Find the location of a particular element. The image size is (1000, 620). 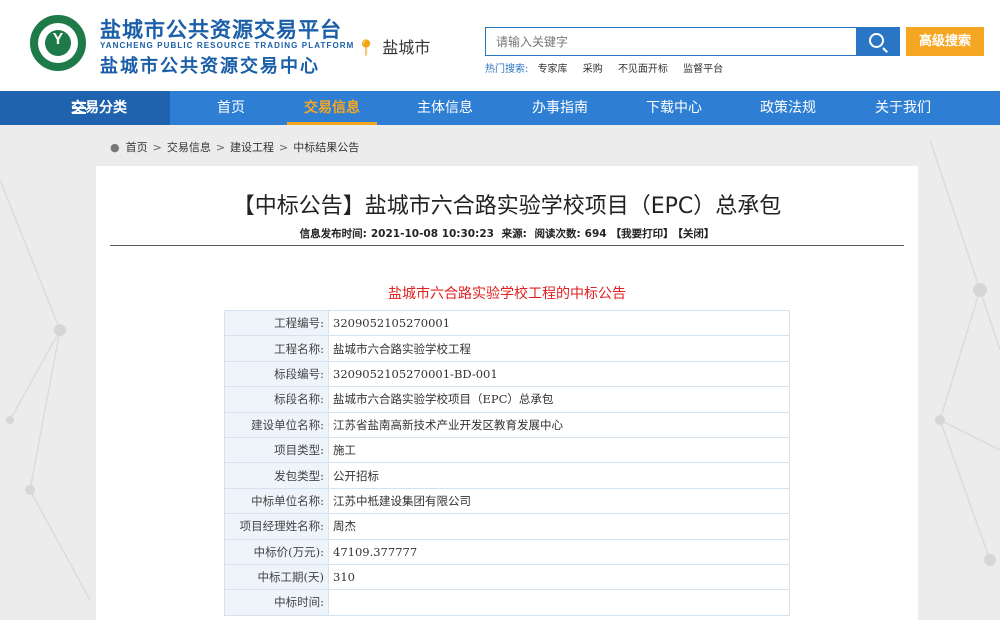

site-logo-icon is located at coordinates (58, 43).